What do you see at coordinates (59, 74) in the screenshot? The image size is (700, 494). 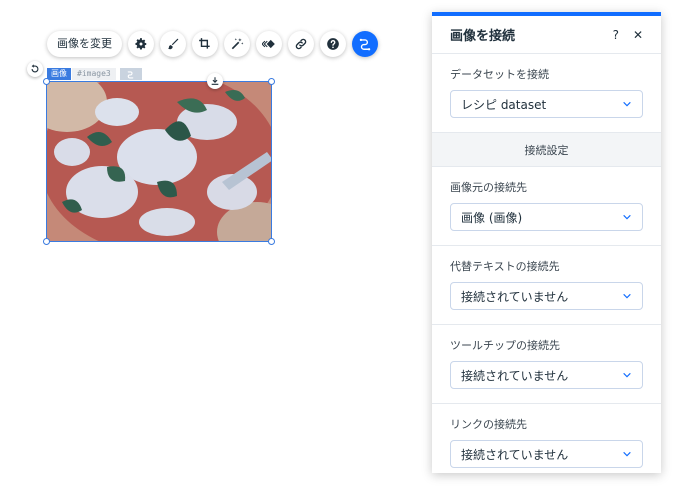 I see `element-type-tag: 画像` at bounding box center [59, 74].